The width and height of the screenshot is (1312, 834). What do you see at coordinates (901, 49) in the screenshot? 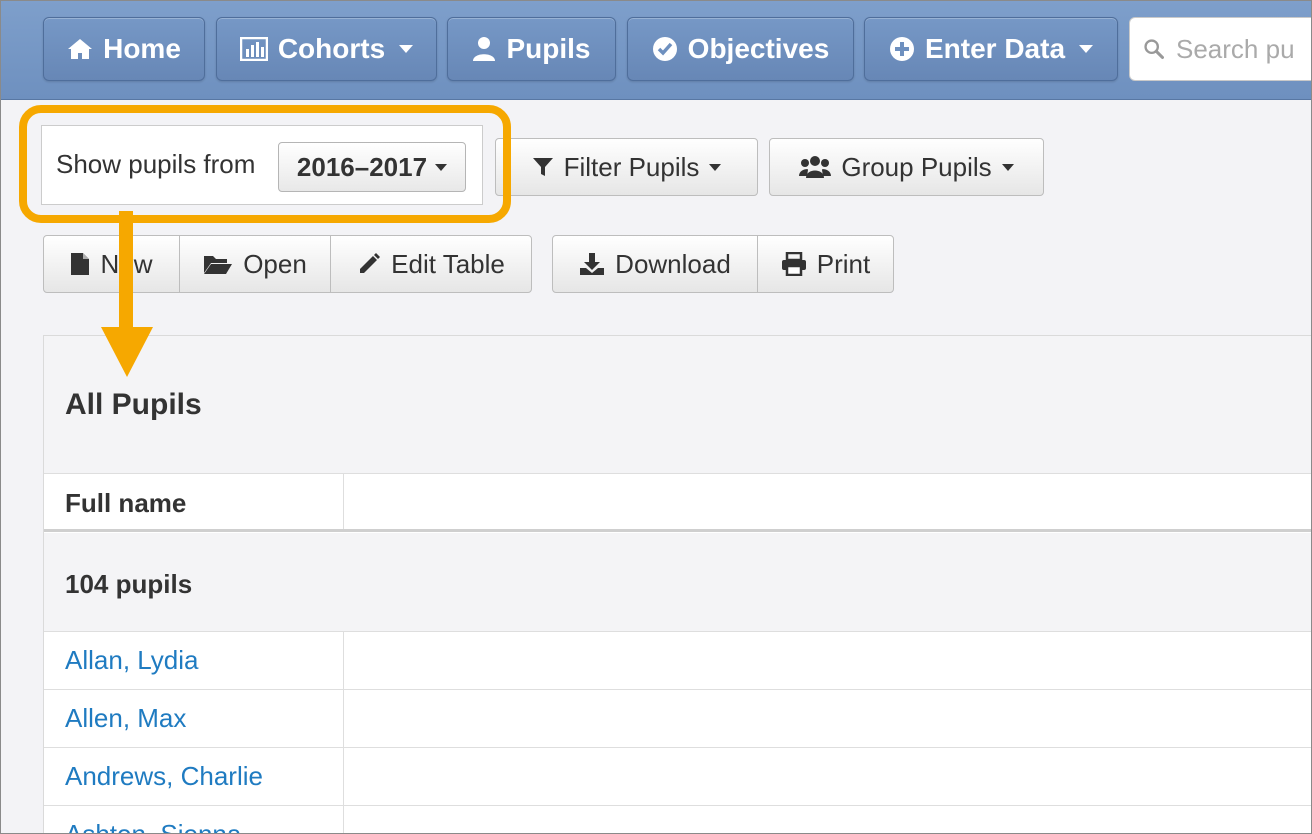
I see `plus-circle-icon` at bounding box center [901, 49].